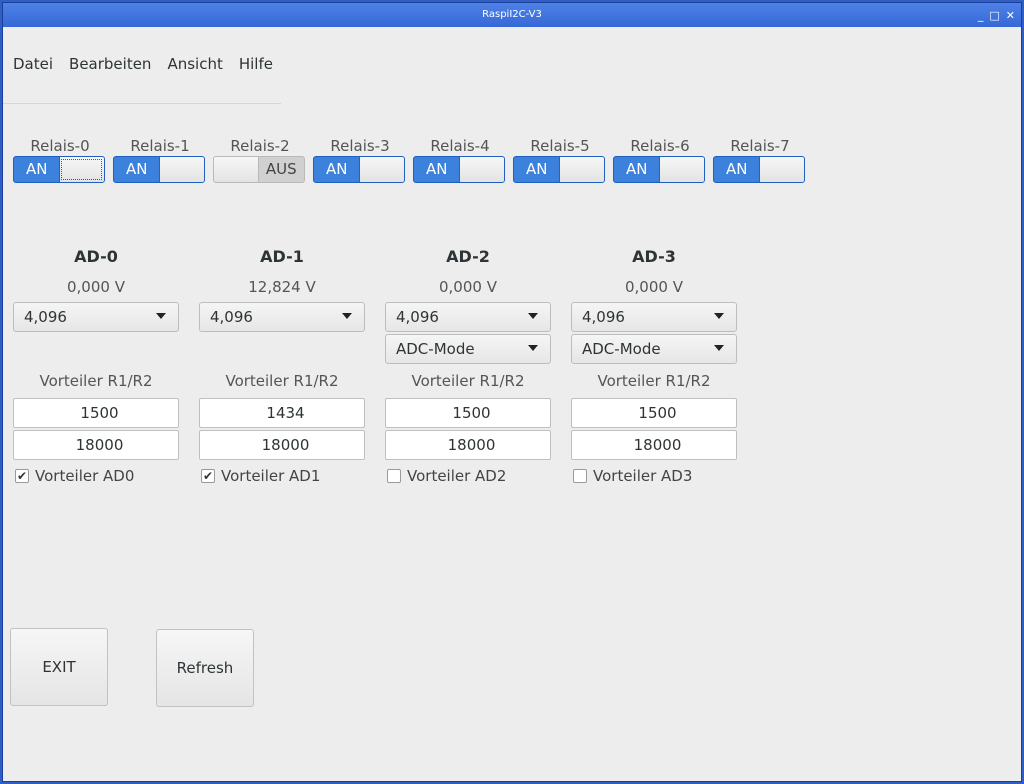  I want to click on relais-3: Relais-3 AN, so click(360, 159).